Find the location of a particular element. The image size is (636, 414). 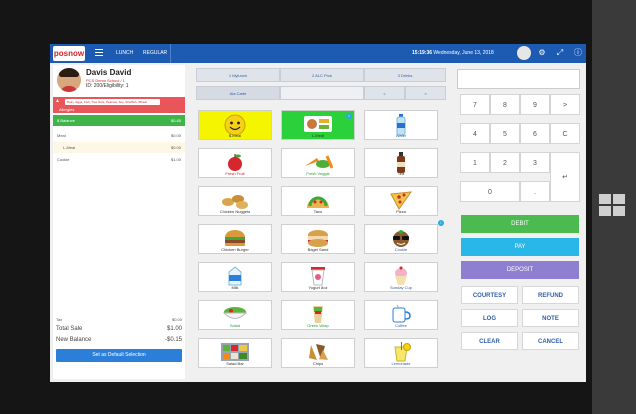

item-label: Chicken Nuggets is located at coordinates (235, 211).